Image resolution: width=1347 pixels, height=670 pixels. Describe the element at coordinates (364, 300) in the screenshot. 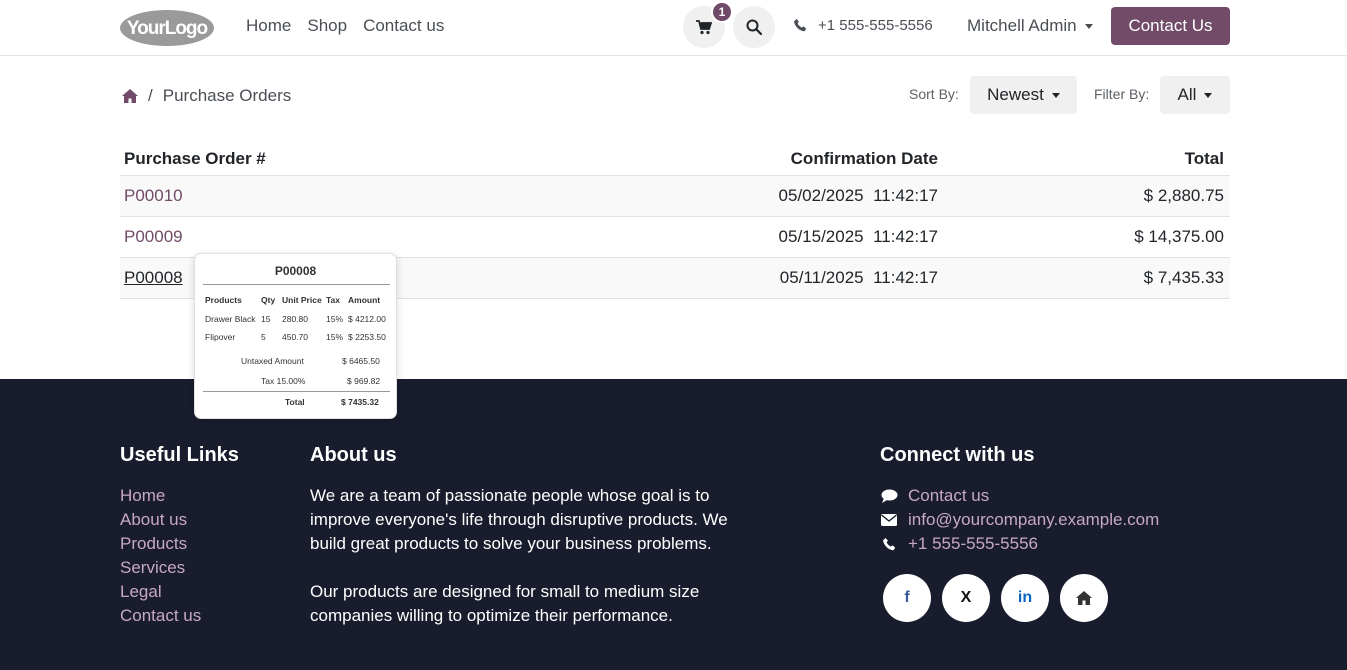

I see `popover-header-amount: Amount` at that location.